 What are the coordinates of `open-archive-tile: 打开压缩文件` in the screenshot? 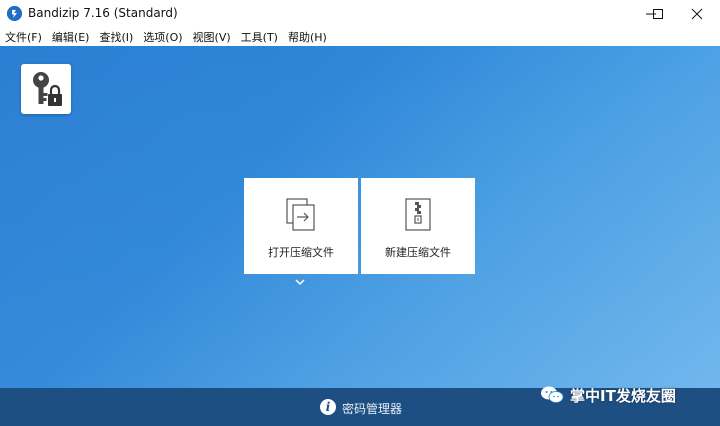 It's located at (301, 226).